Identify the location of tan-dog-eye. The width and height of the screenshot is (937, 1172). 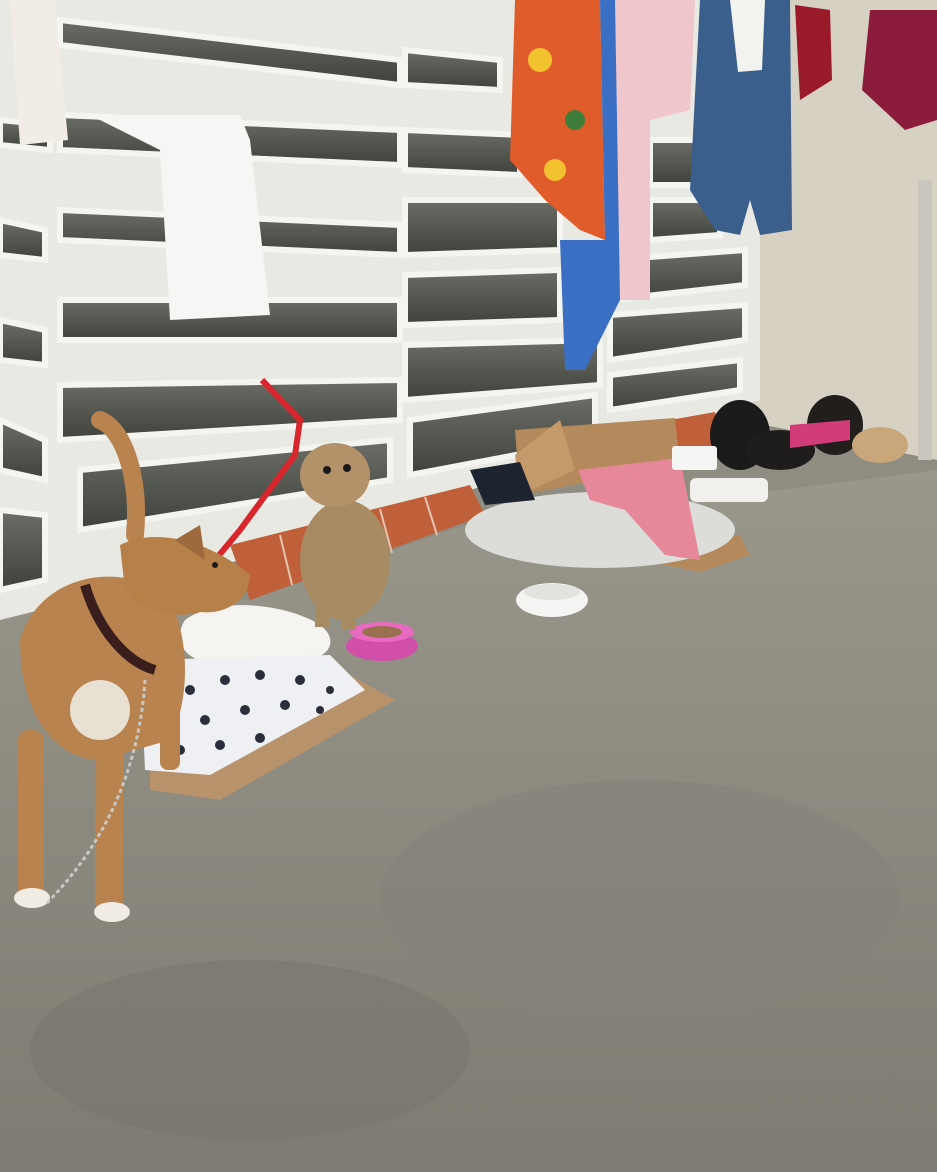
(215, 565).